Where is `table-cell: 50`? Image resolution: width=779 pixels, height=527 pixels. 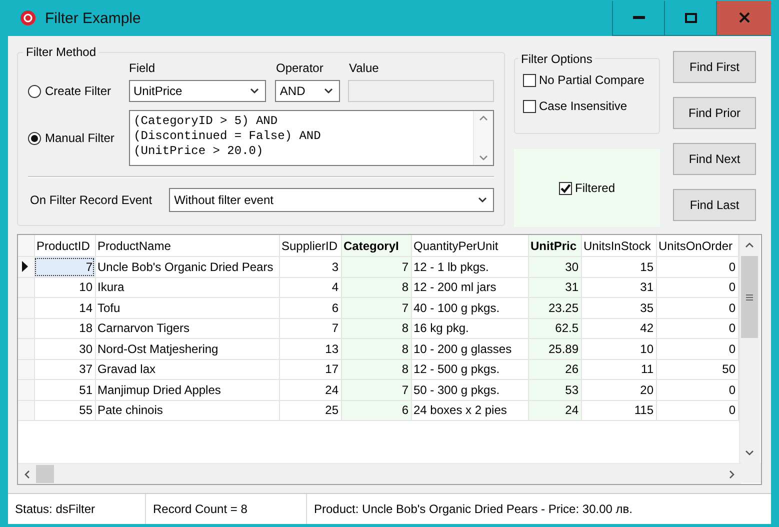 table-cell: 50 is located at coordinates (697, 369).